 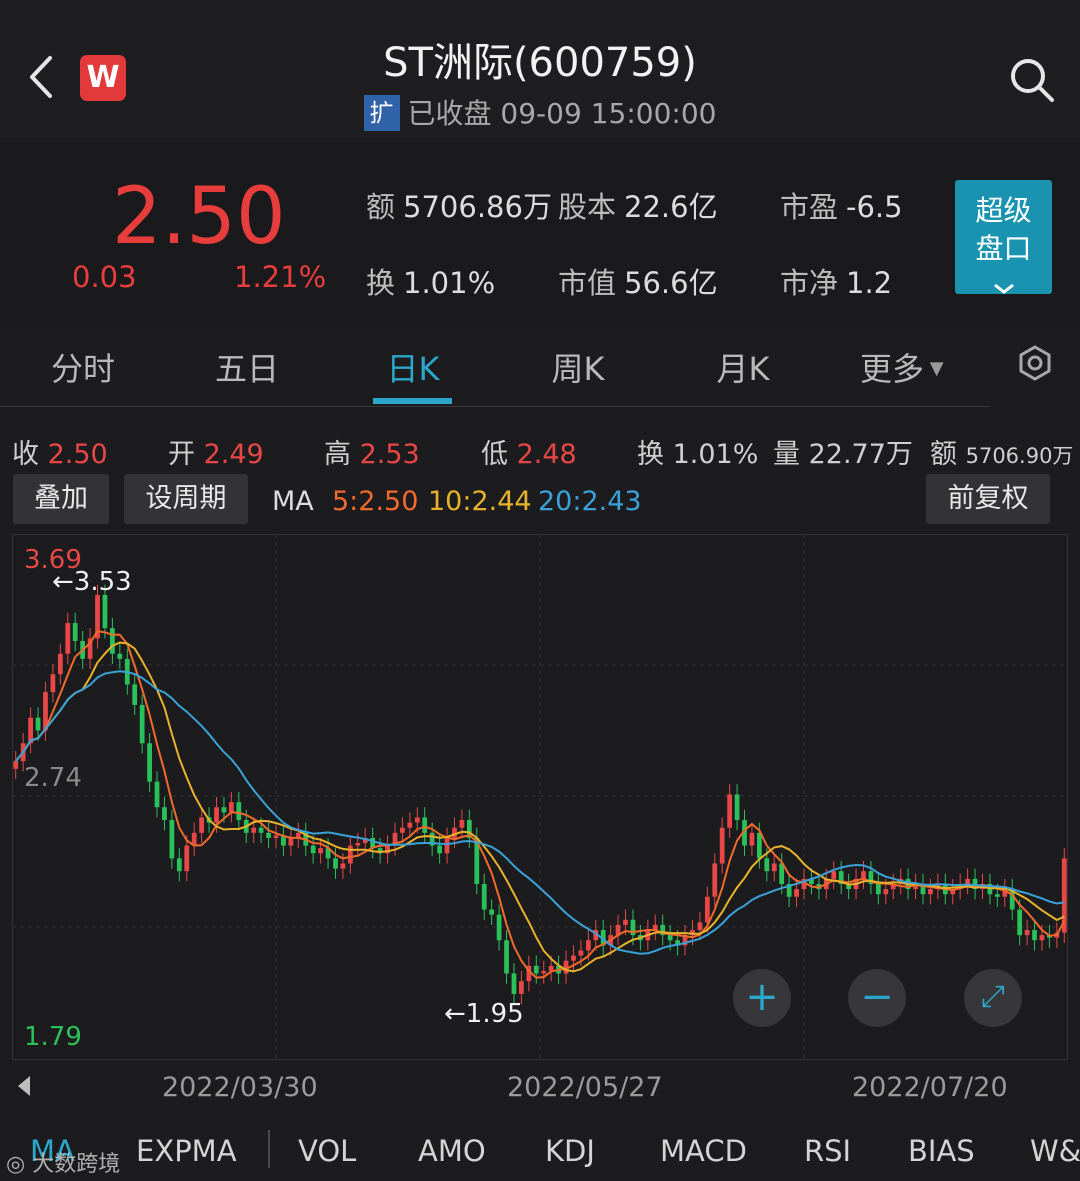 I want to click on tab-intraday: 分时, so click(x=83, y=367).